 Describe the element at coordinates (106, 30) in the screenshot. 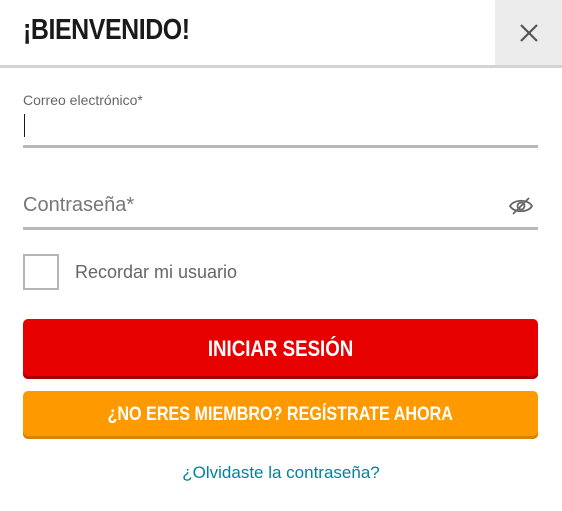

I see `modal-title: ¡BIENVENIDO!` at that location.